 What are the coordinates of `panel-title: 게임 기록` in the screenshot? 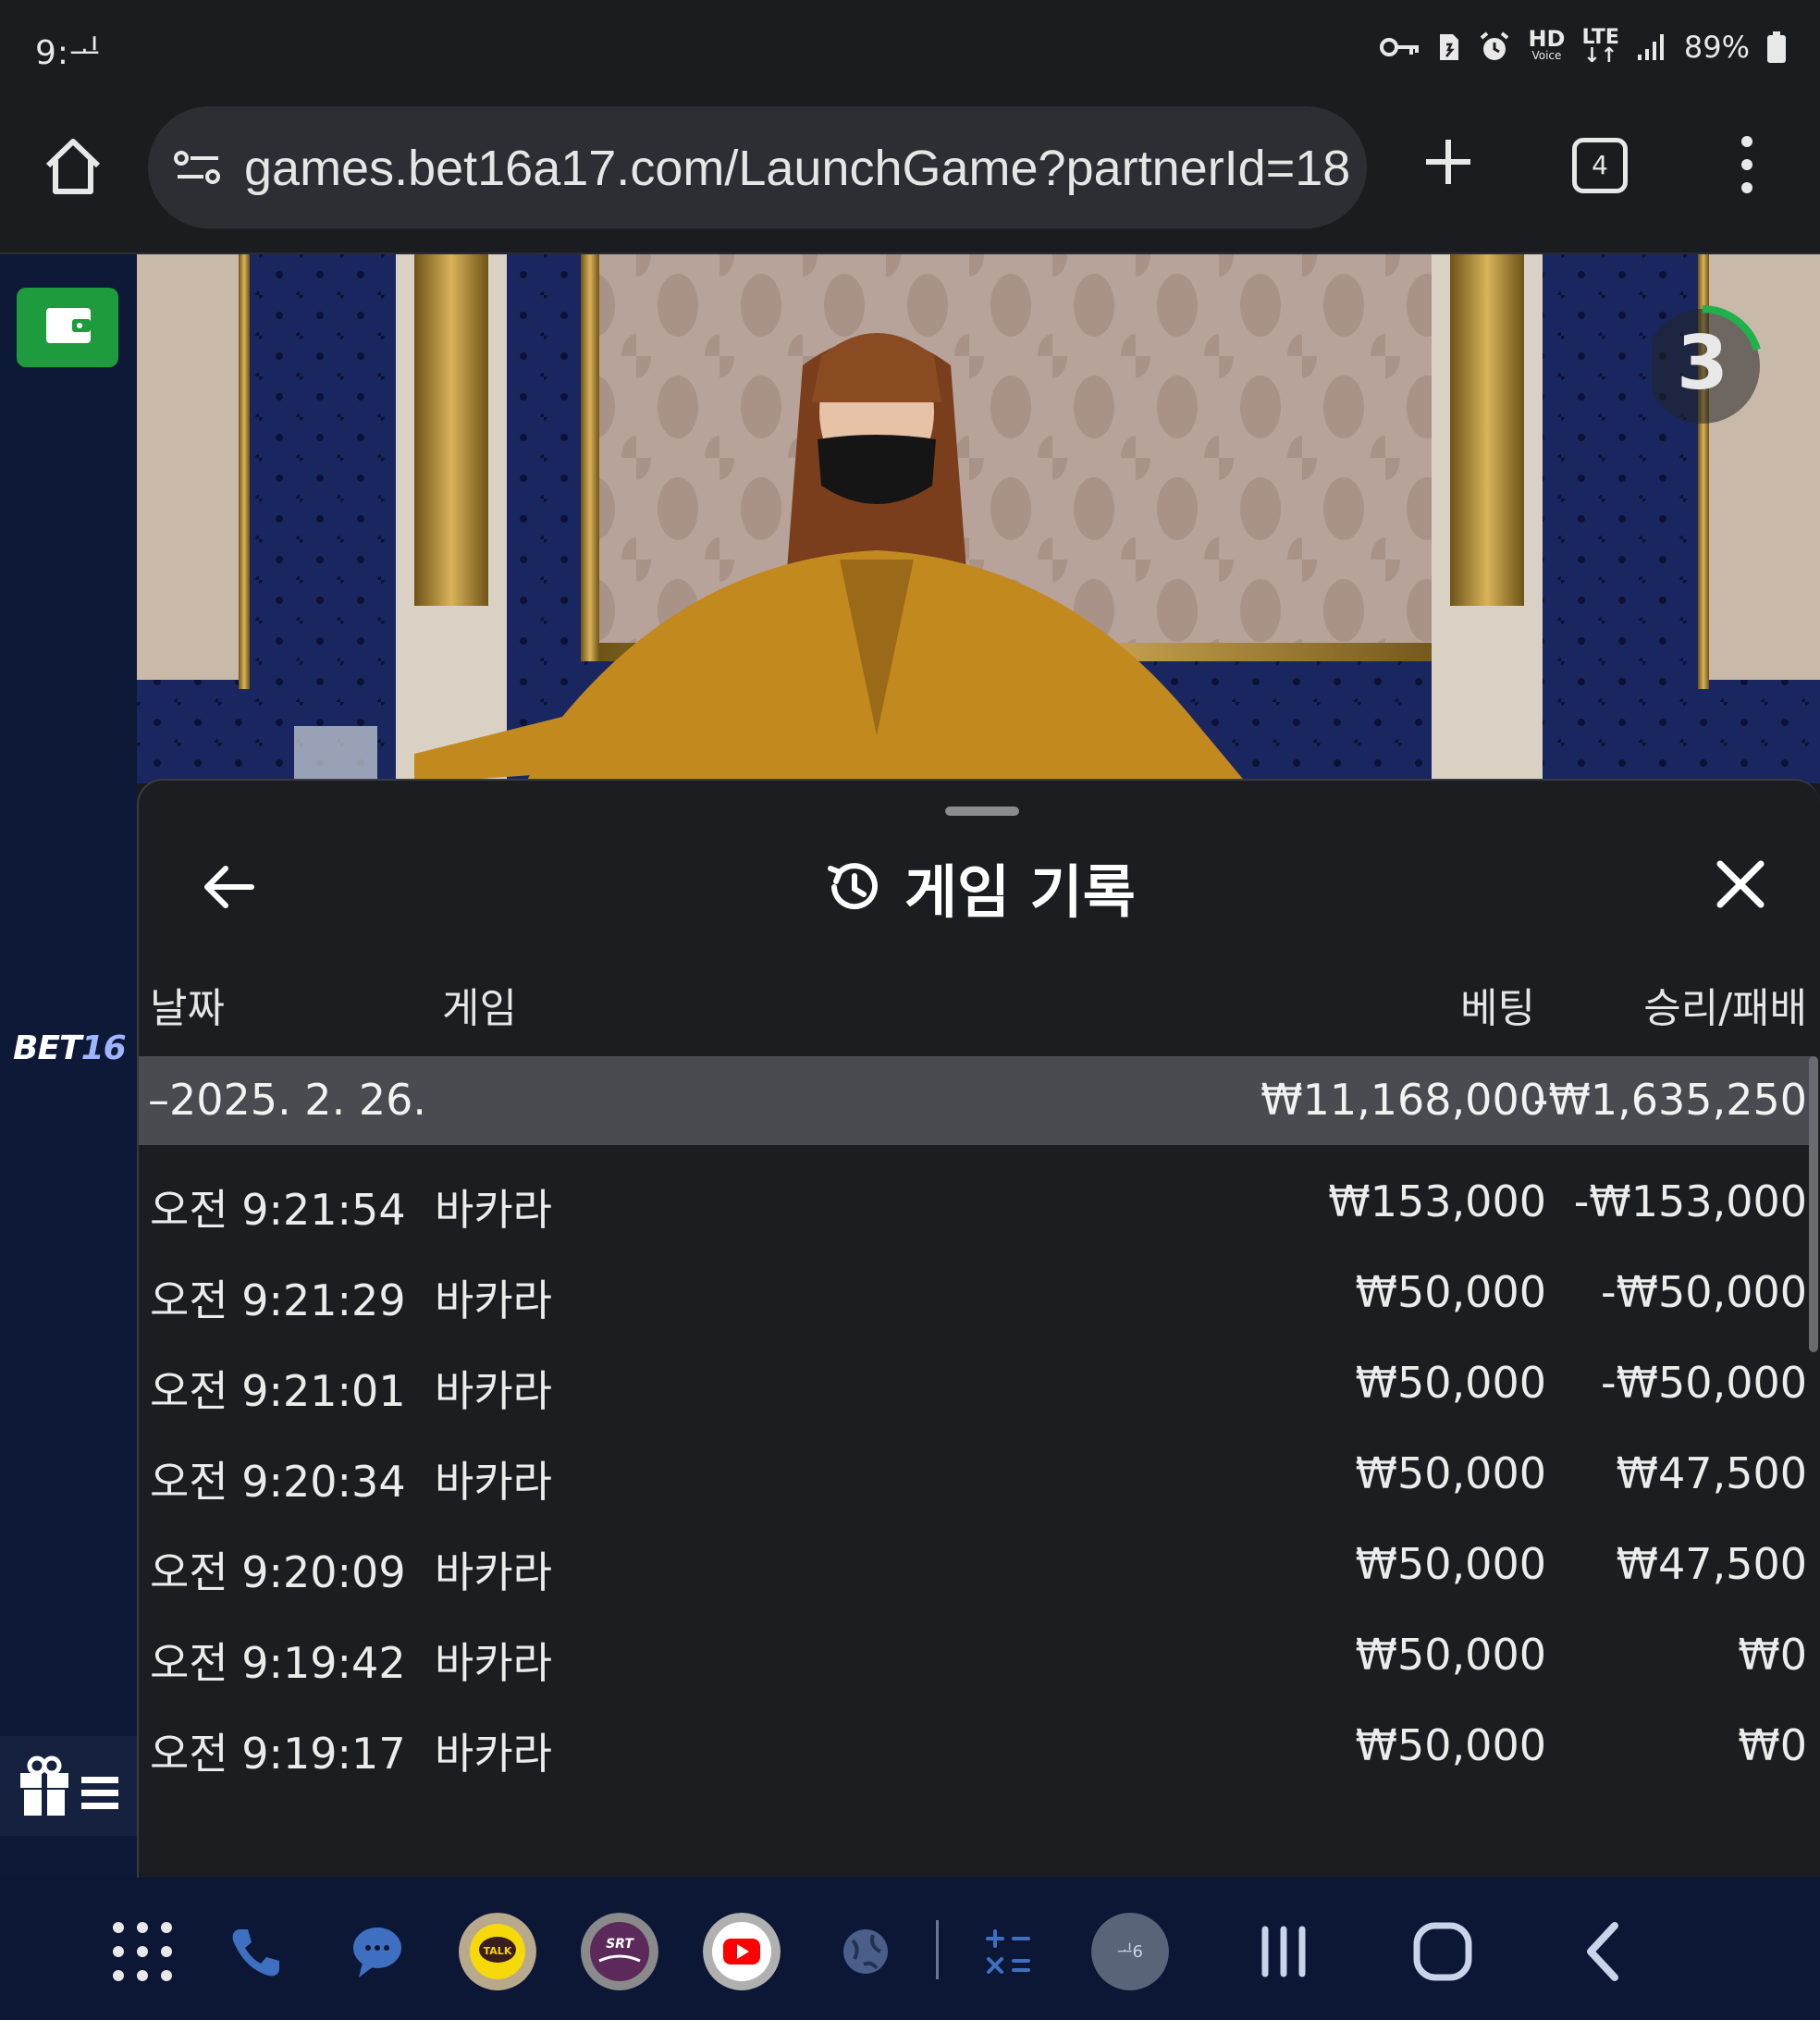 It's located at (1020, 892).